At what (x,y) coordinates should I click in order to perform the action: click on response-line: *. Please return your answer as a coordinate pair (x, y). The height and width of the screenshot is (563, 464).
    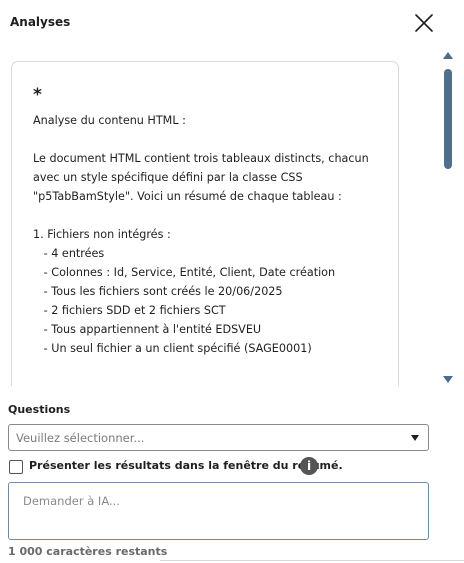
    Looking at the image, I should click on (37, 95).